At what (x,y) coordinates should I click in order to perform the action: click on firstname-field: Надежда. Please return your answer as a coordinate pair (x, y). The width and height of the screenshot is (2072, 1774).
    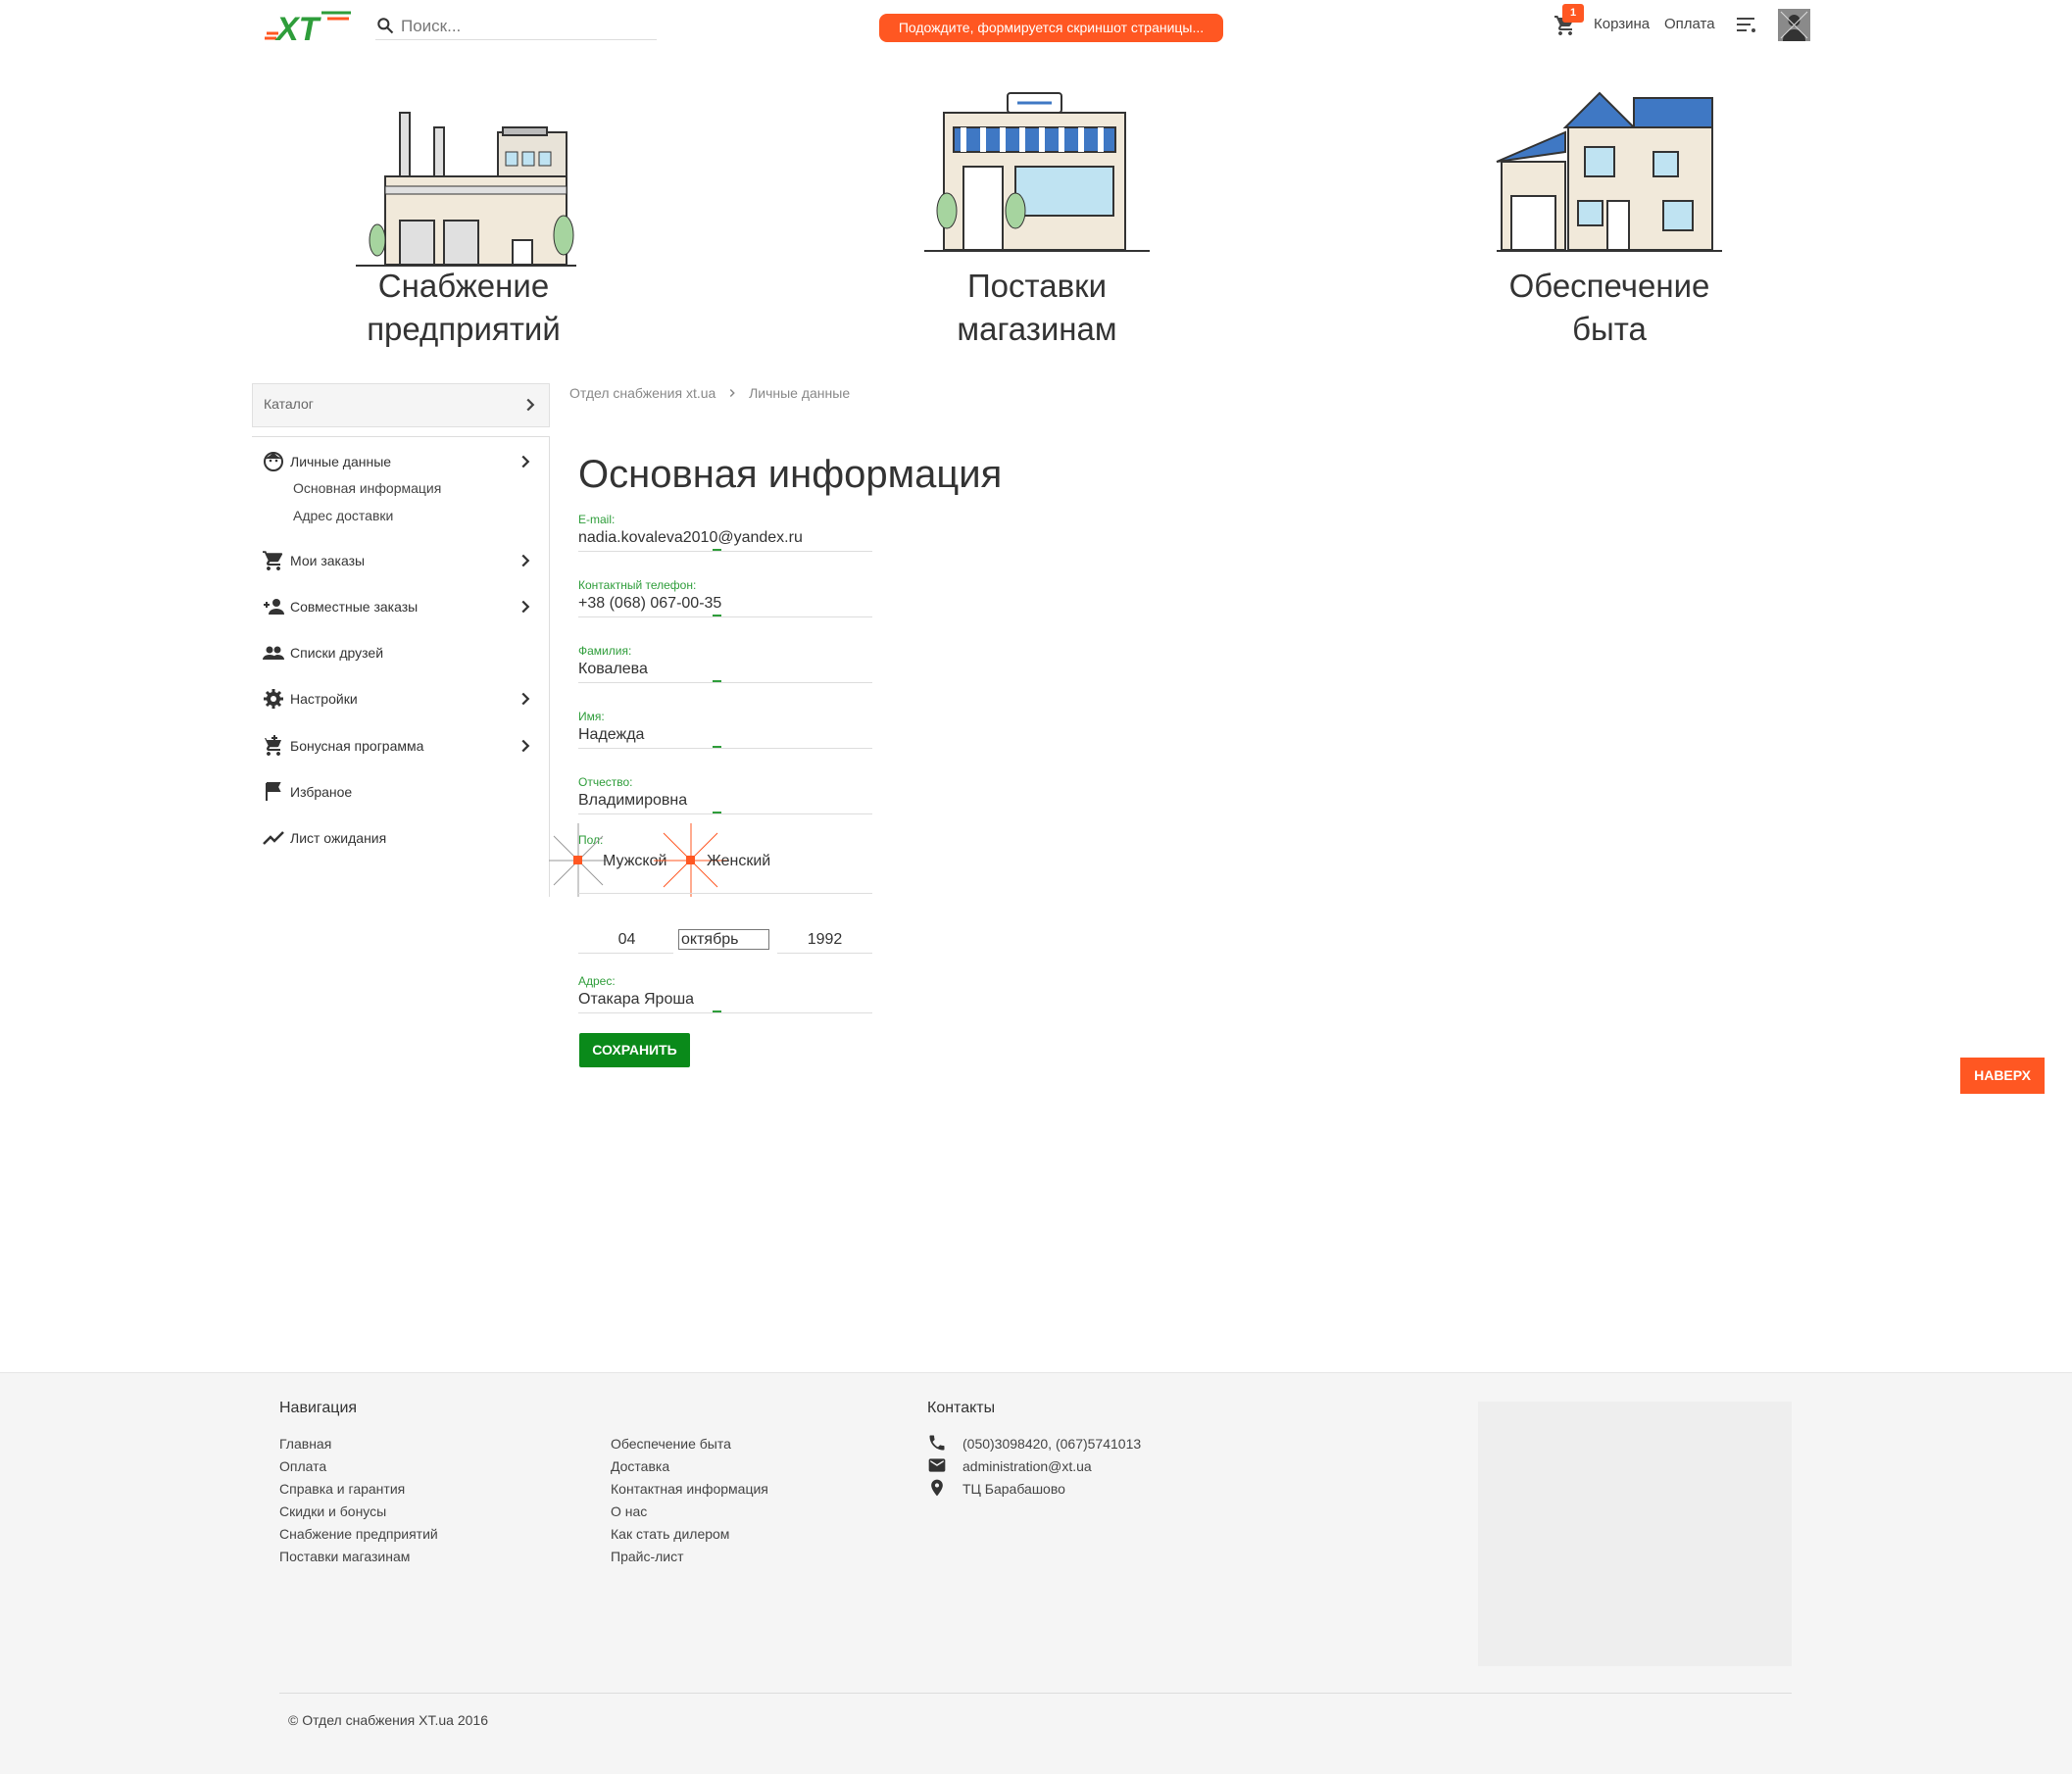
    Looking at the image, I should click on (611, 735).